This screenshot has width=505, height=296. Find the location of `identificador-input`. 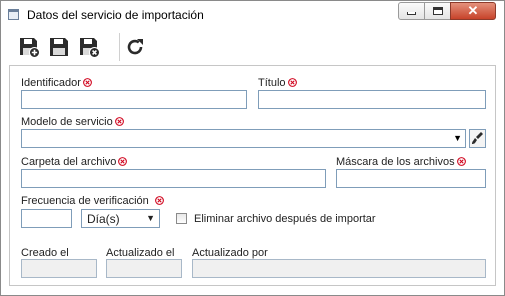

identificador-input is located at coordinates (134, 99).